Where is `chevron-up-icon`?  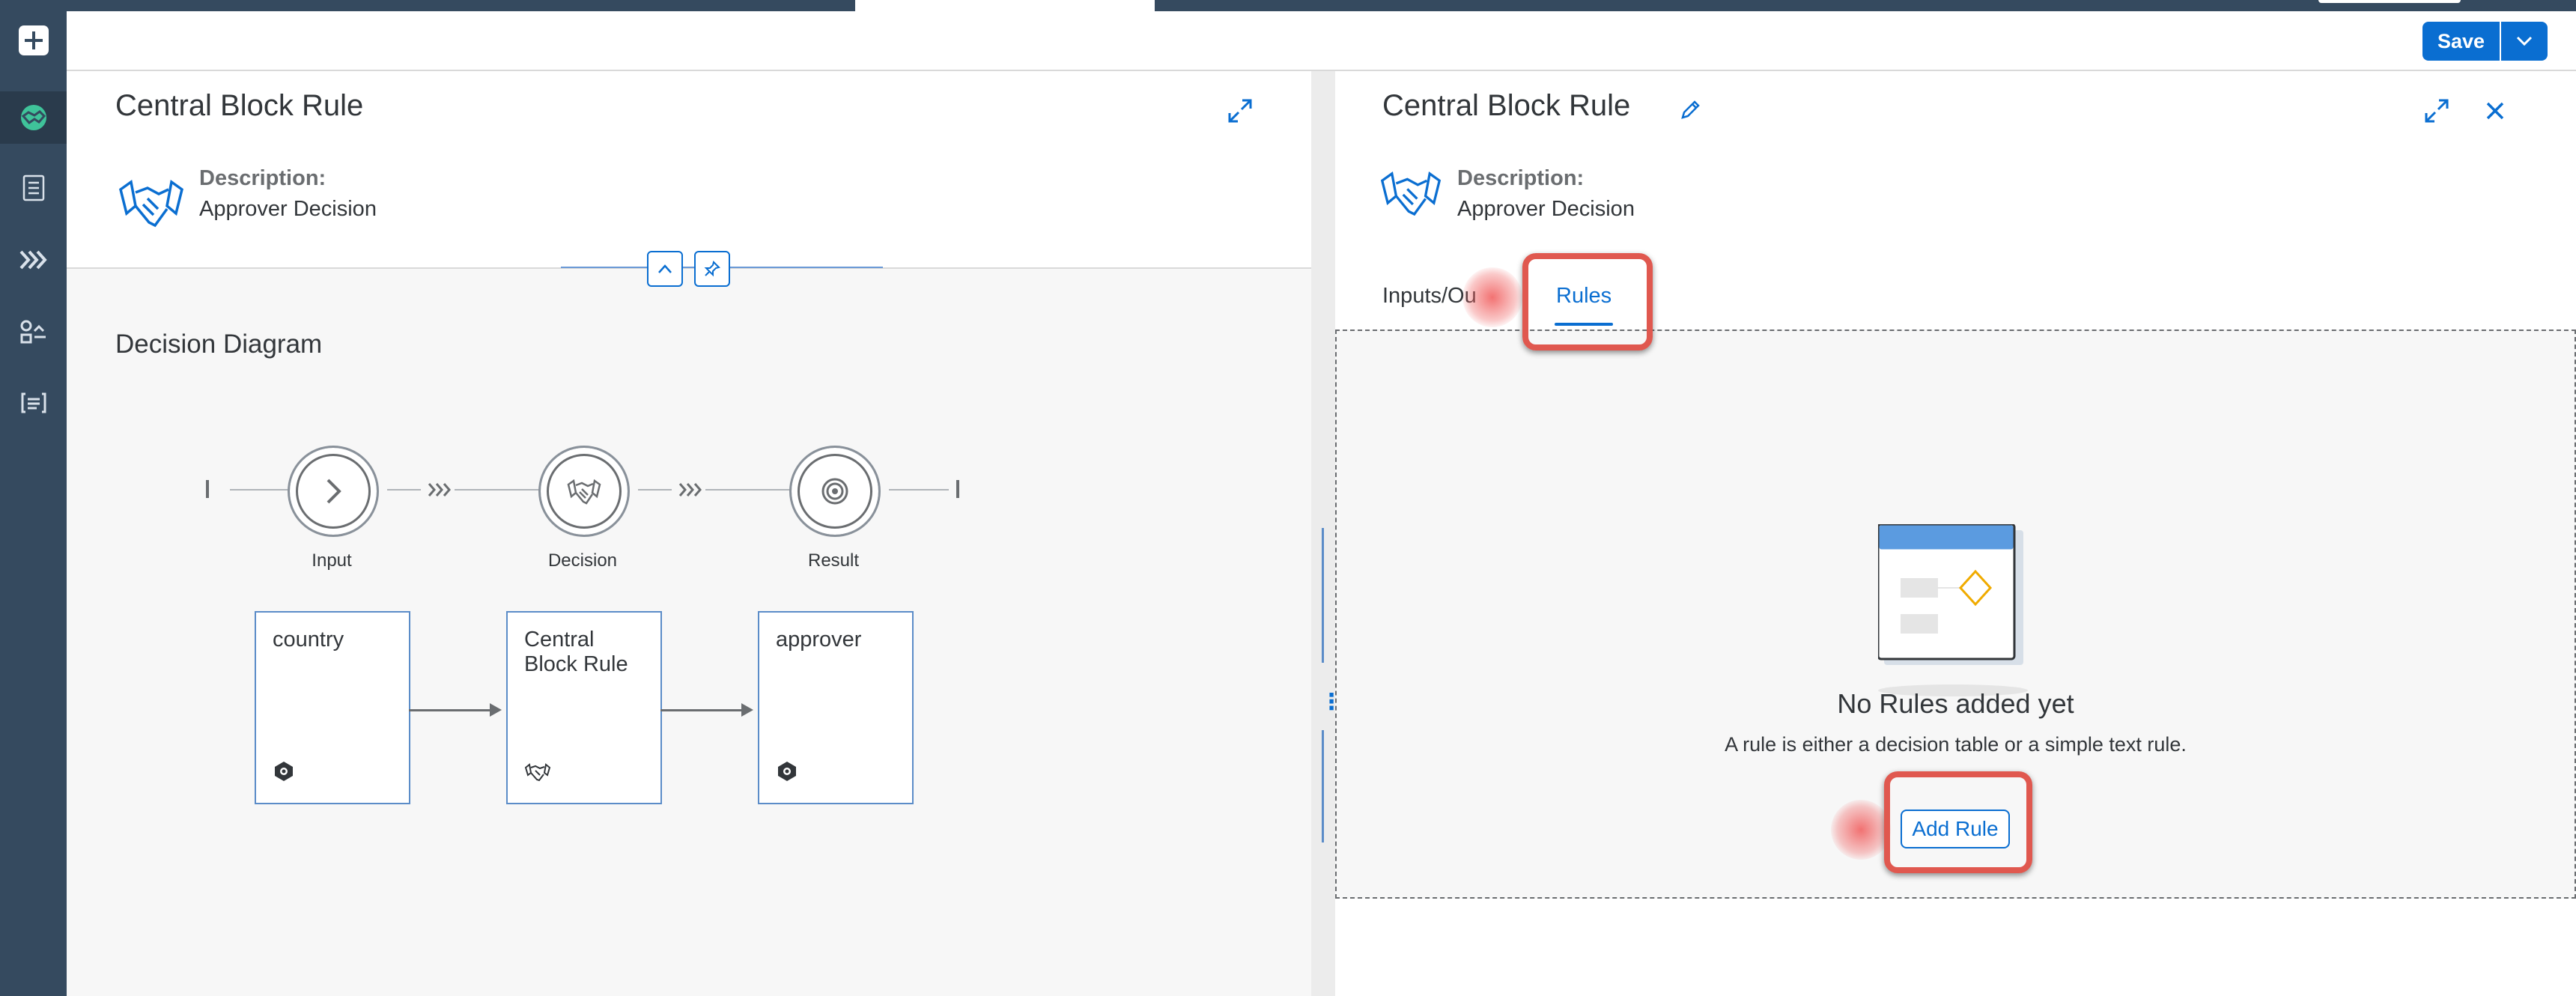 chevron-up-icon is located at coordinates (665, 268).